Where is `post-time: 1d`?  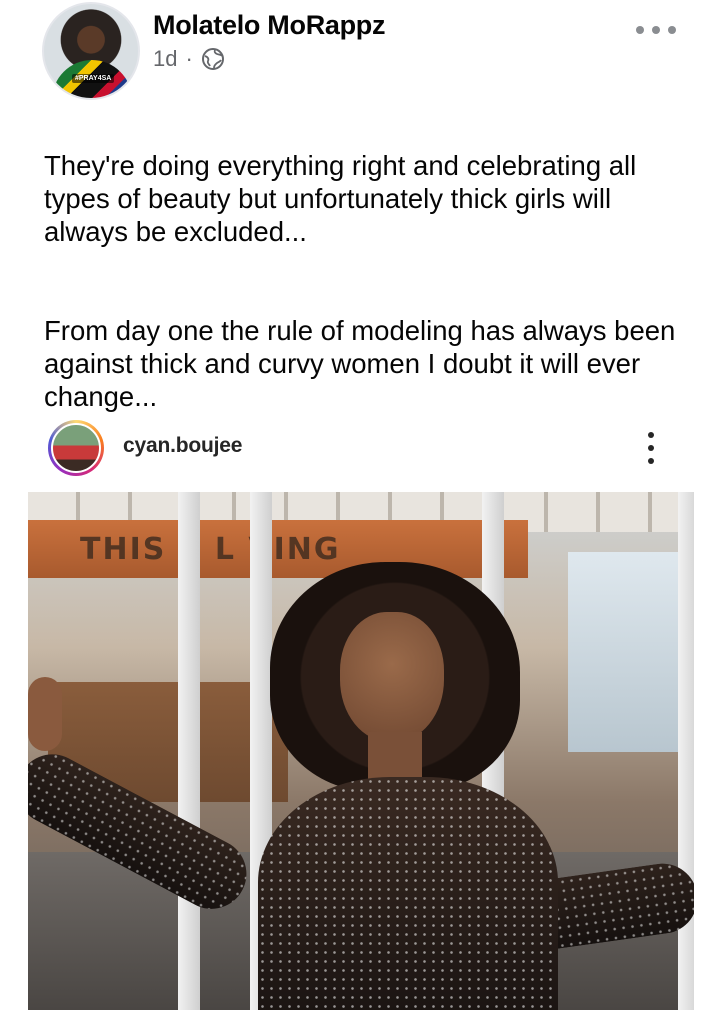 post-time: 1d is located at coordinates (165, 59).